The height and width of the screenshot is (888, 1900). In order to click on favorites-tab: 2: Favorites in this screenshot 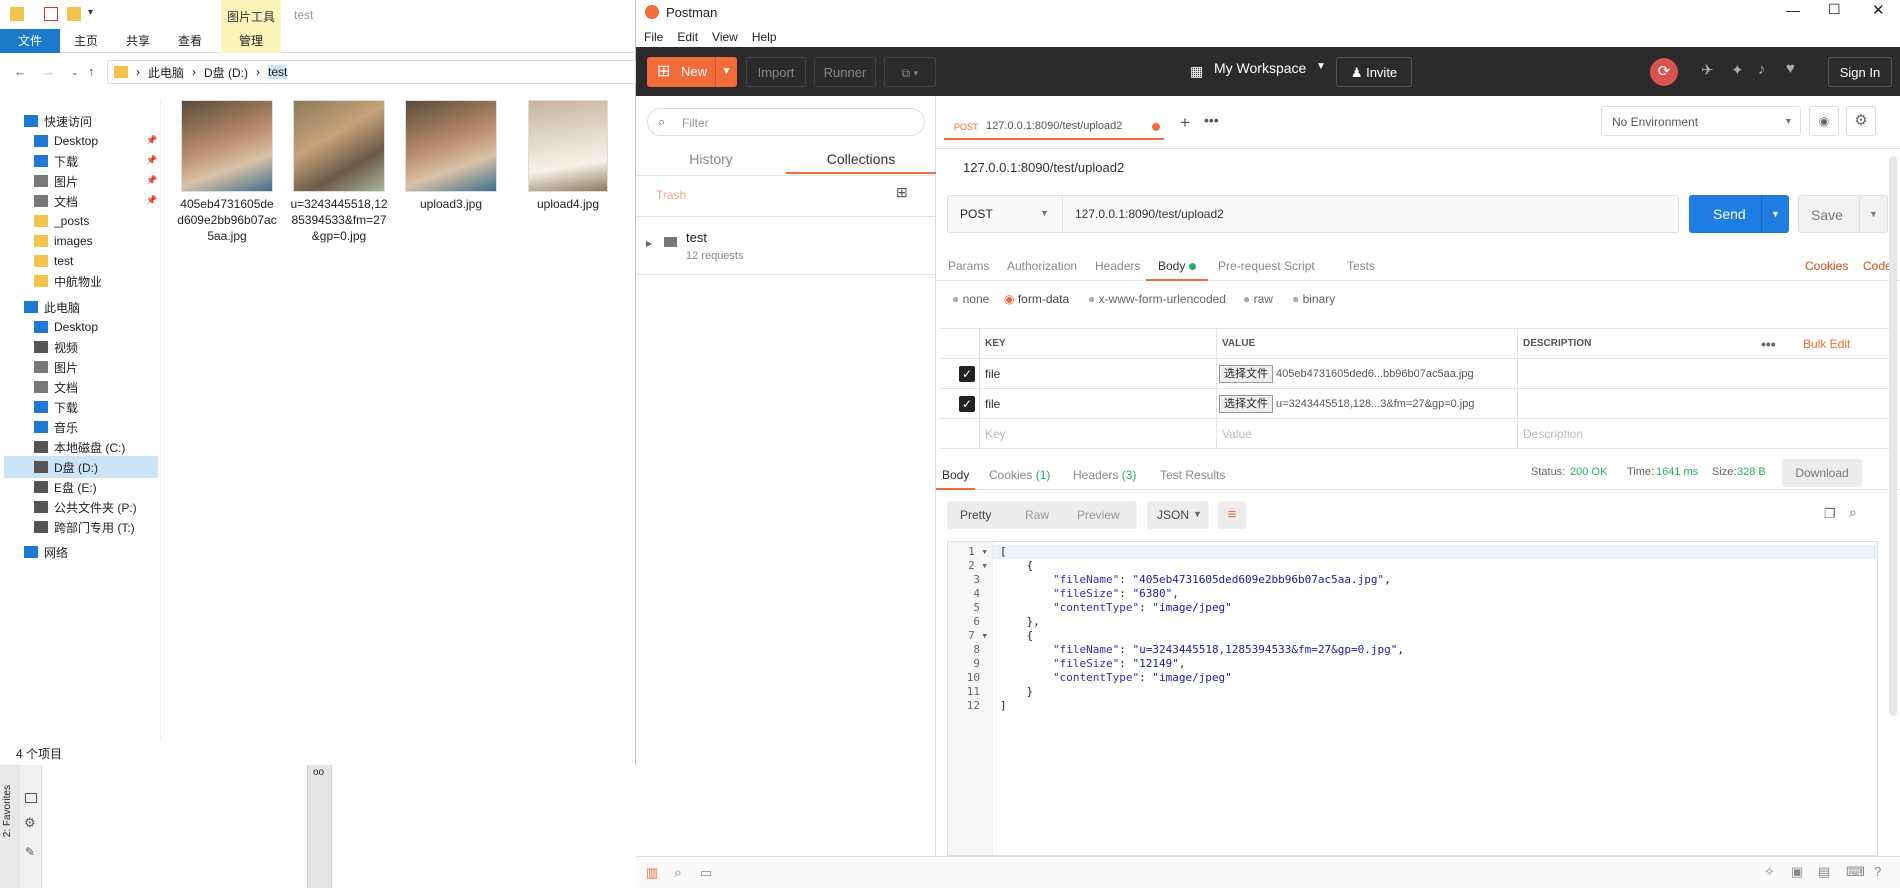, I will do `click(7, 811)`.